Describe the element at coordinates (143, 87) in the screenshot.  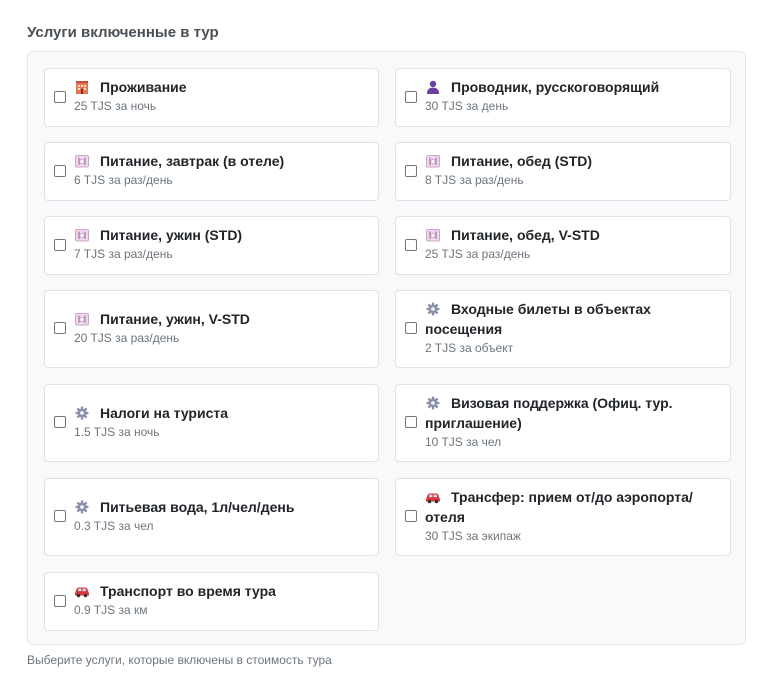
I see `service-title: Проживание` at that location.